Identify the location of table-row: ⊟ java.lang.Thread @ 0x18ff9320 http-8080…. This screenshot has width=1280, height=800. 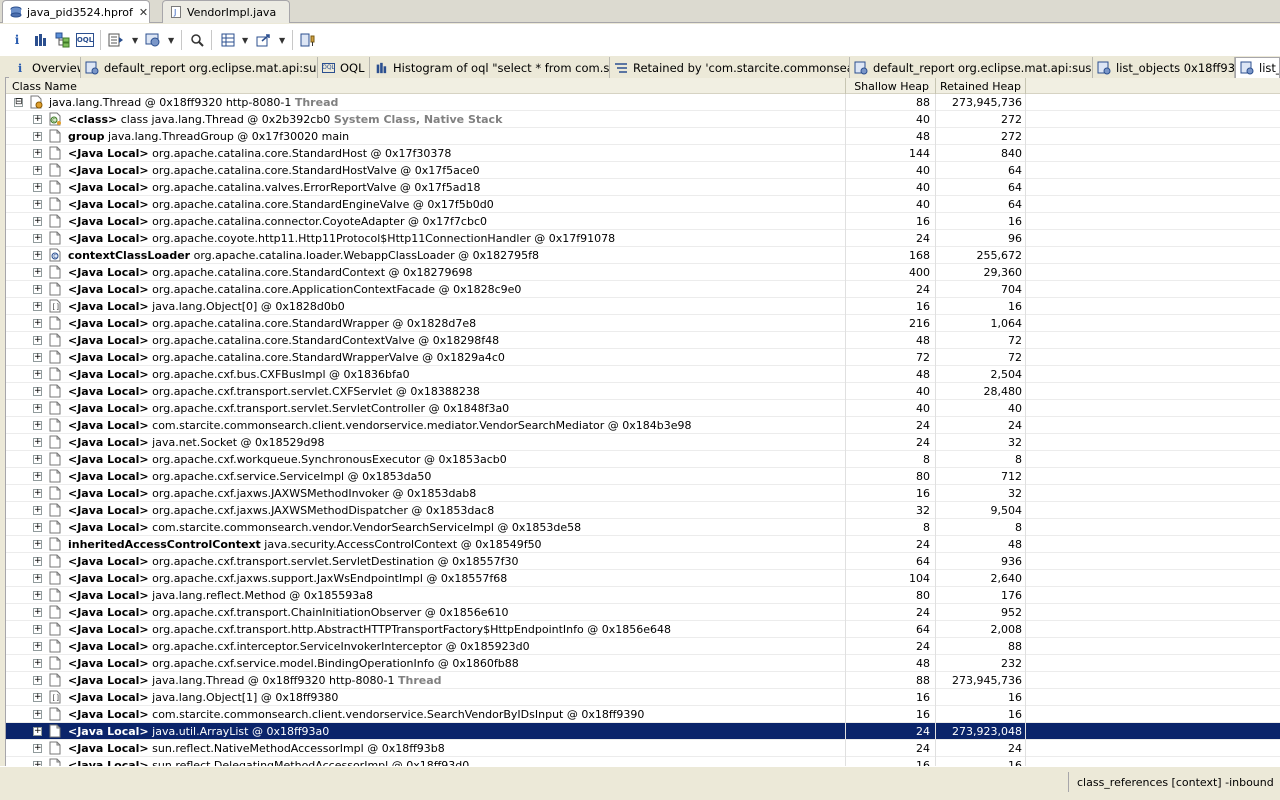
(643, 102).